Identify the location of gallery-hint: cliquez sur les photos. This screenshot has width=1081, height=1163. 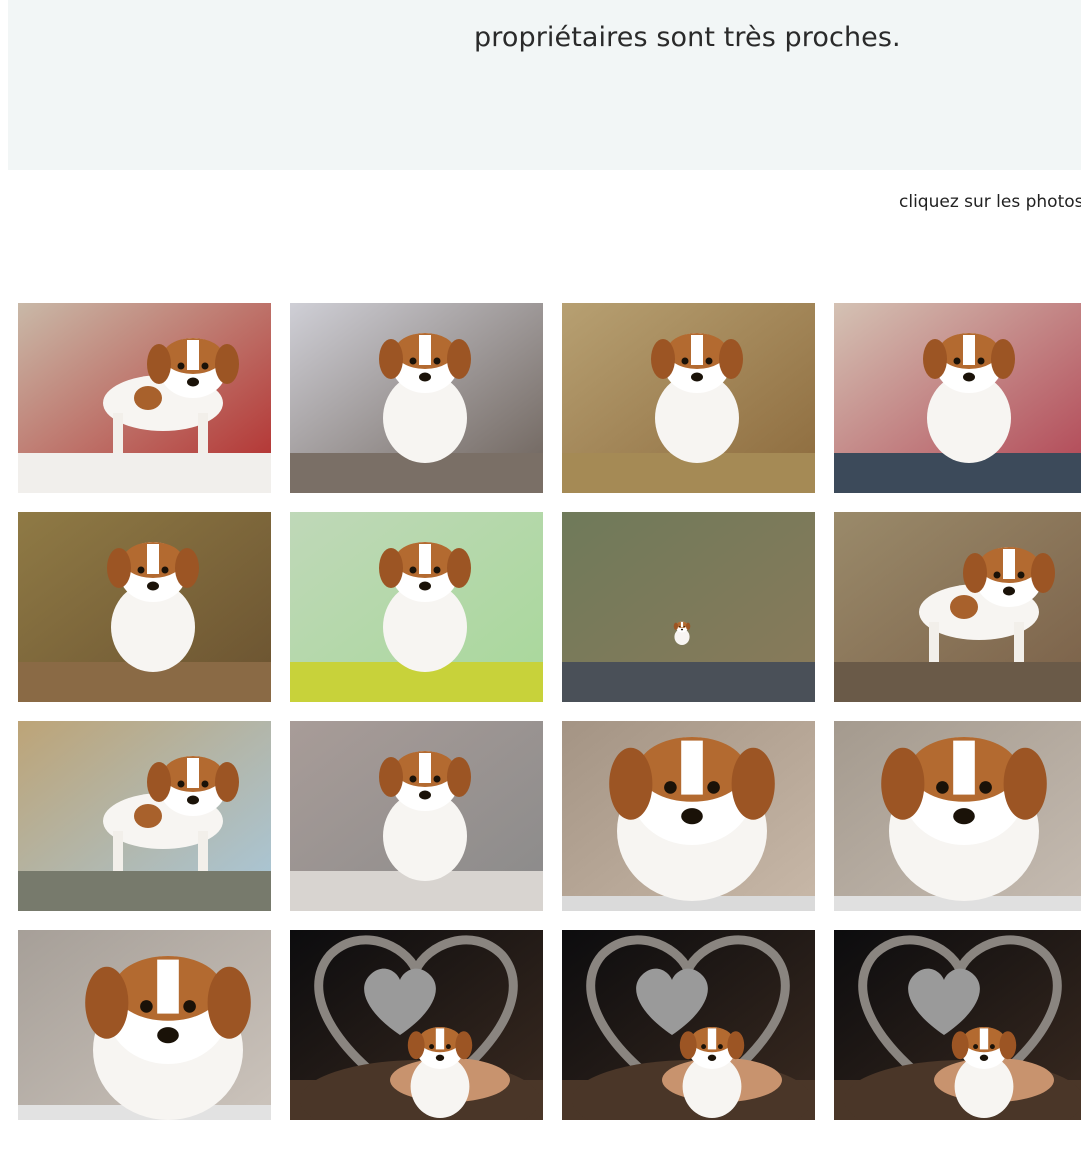
(990, 202).